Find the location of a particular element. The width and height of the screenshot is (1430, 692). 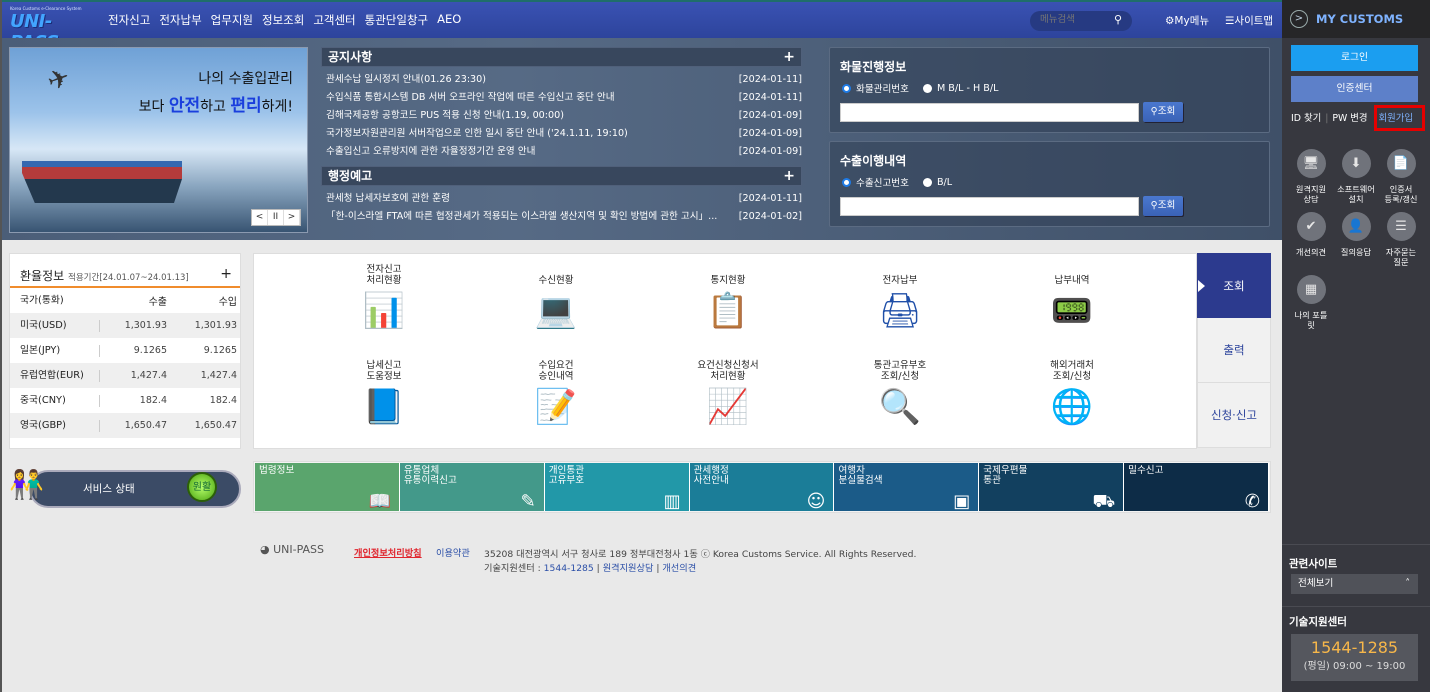

shortcut-item: ▦ 나의 포틀 릿 is located at coordinates (1311, 302).